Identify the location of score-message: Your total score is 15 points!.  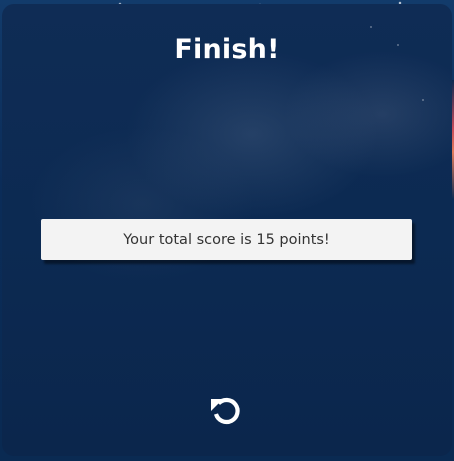
(226, 239).